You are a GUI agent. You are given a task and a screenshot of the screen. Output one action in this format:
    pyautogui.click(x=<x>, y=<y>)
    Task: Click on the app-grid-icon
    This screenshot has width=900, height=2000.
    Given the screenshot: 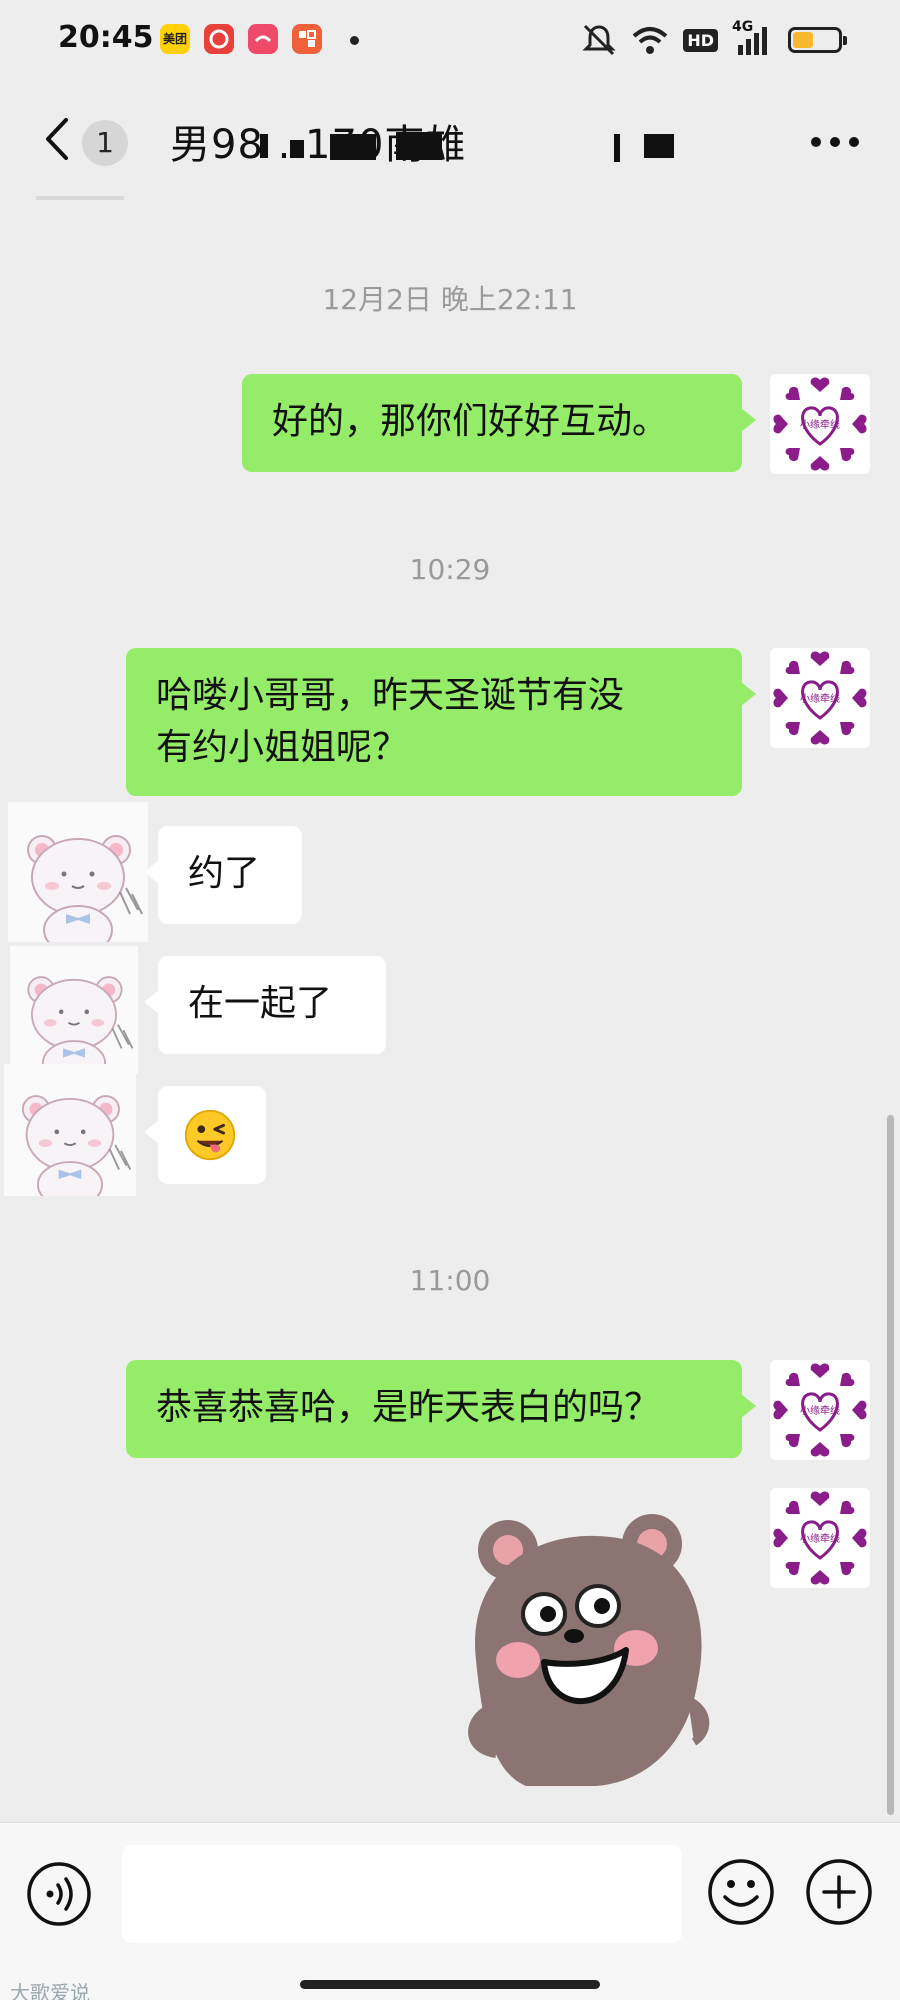 What is the action you would take?
    pyautogui.click(x=307, y=39)
    